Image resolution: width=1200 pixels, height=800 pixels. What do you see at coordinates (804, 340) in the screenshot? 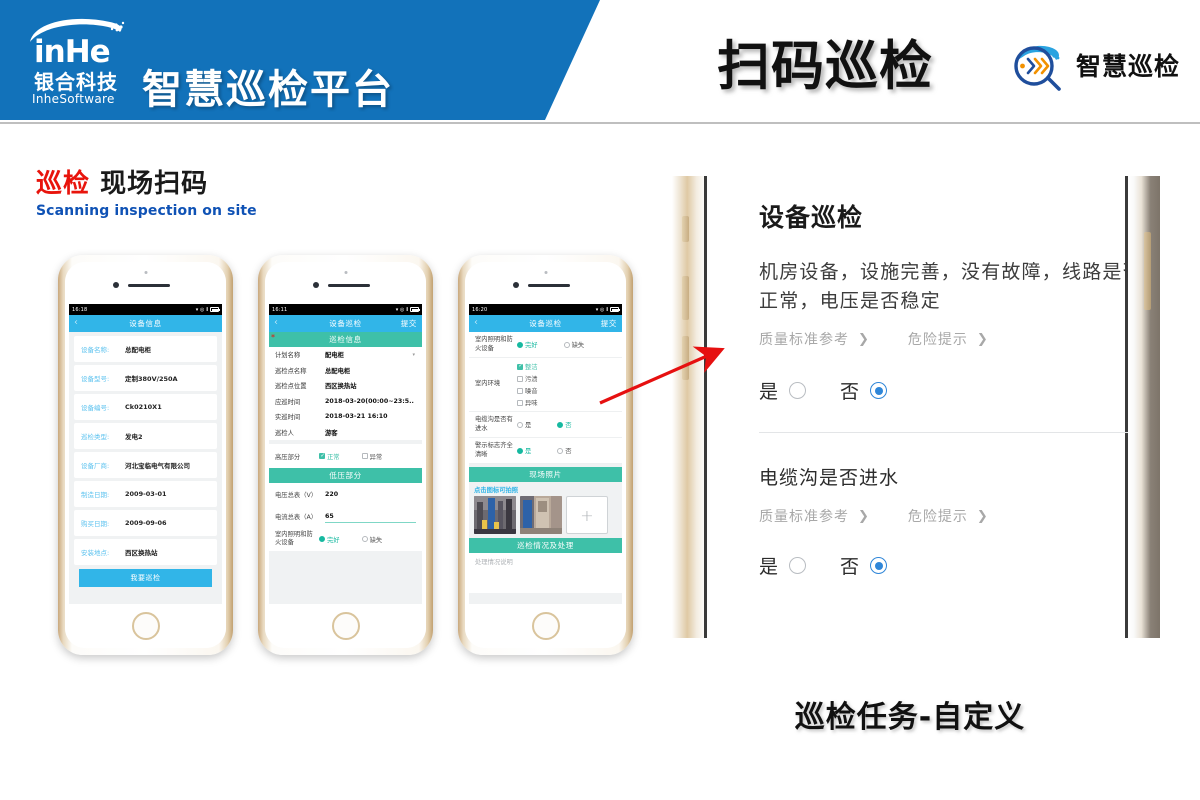
I see `quality-standard-label: 质量标准参考` at bounding box center [804, 340].